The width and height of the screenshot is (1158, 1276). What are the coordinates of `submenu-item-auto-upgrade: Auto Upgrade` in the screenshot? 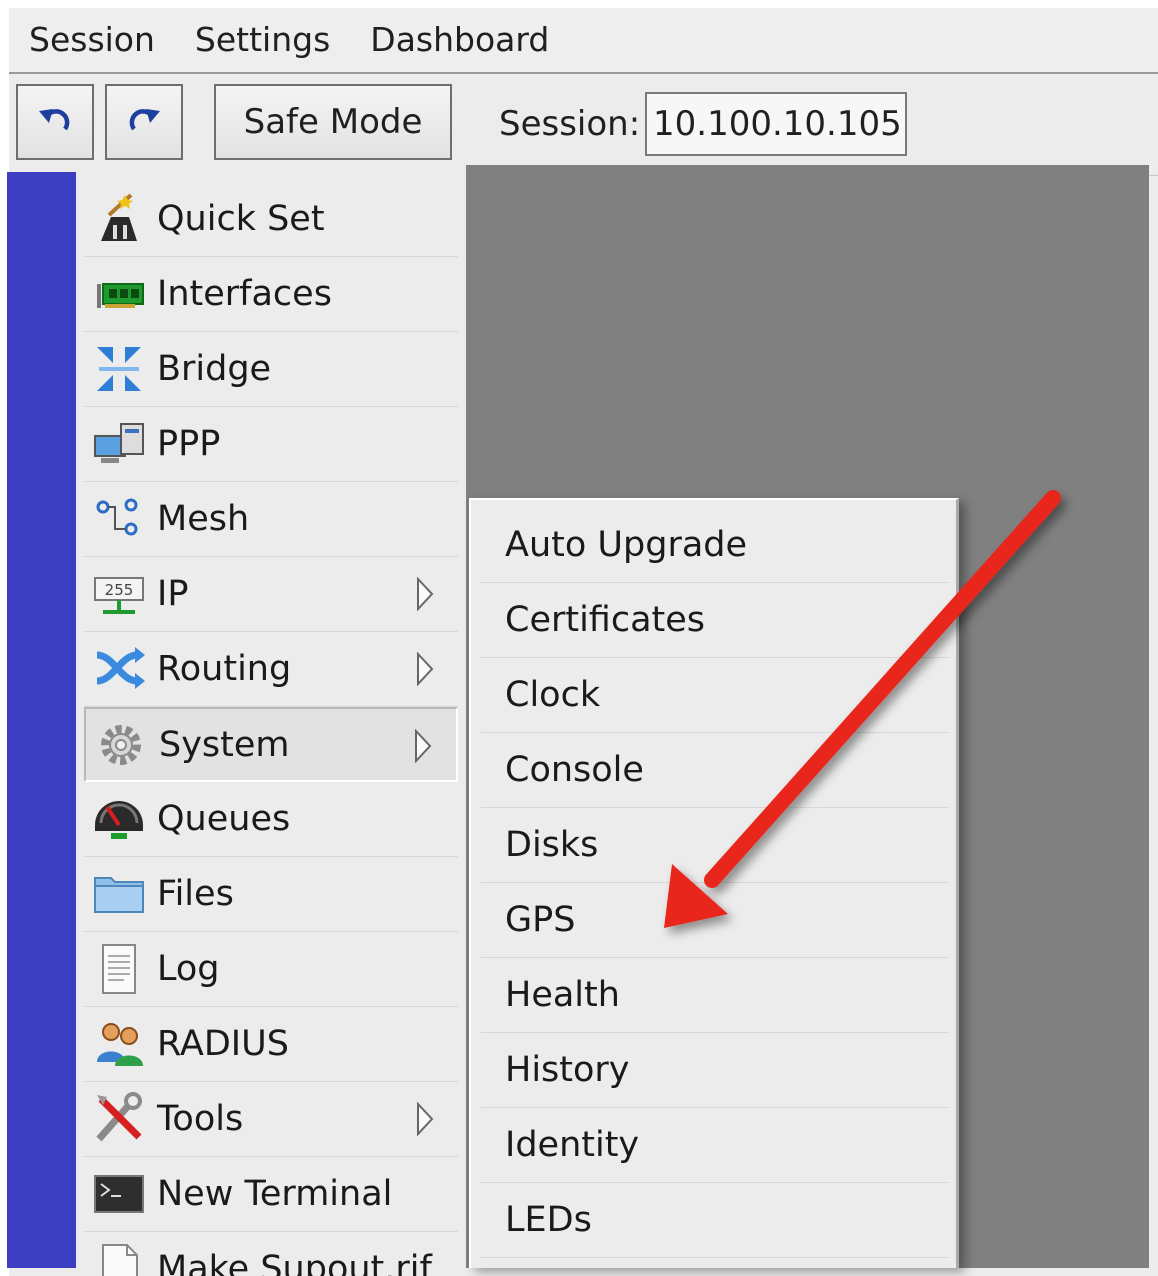 It's located at (715, 545).